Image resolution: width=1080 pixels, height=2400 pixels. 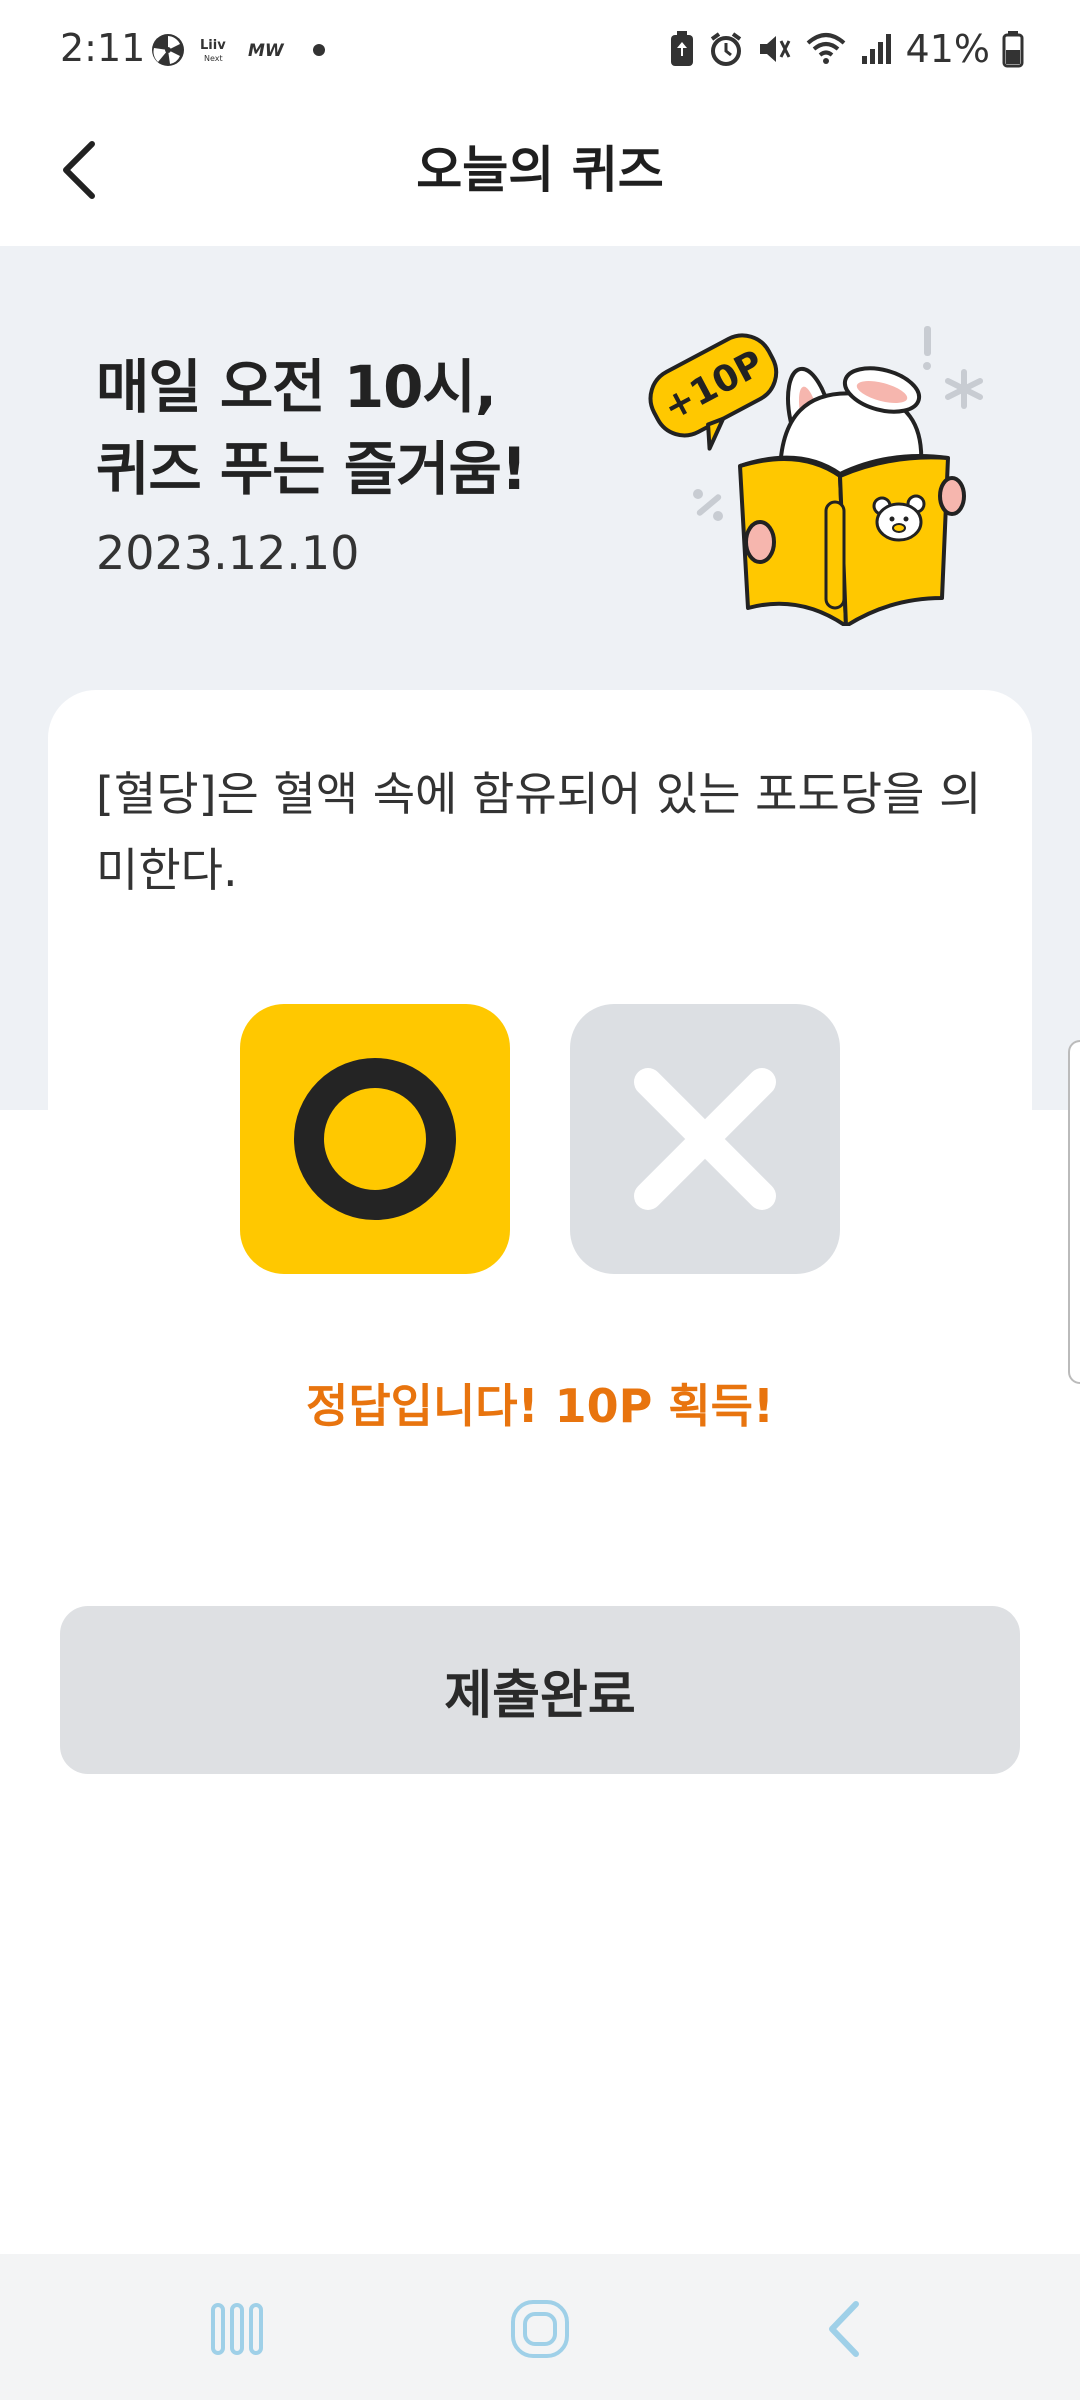 I want to click on mw-icon: MW, so click(x=266, y=51).